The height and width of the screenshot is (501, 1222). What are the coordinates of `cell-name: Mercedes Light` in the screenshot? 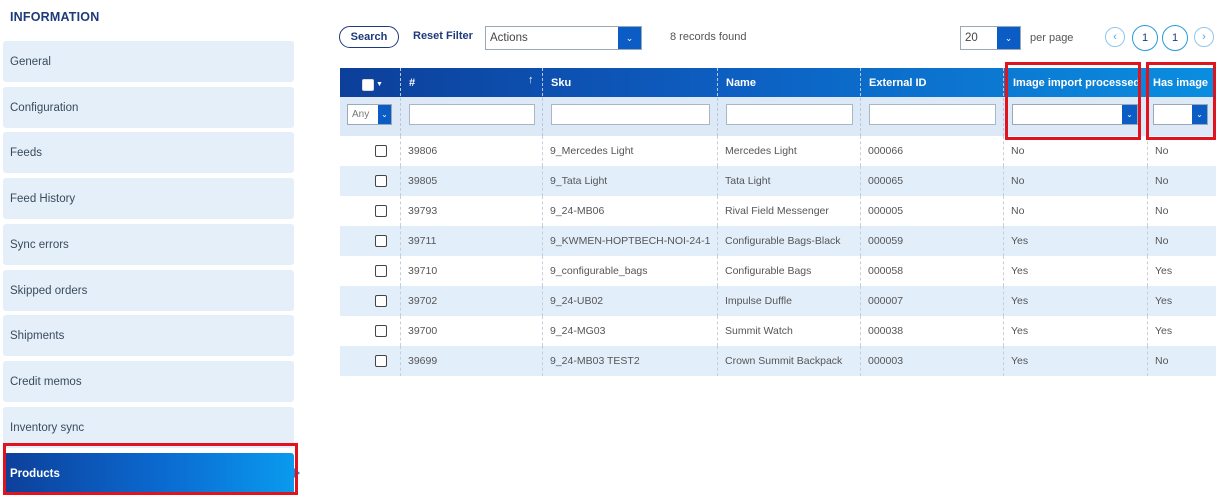 It's located at (761, 151).